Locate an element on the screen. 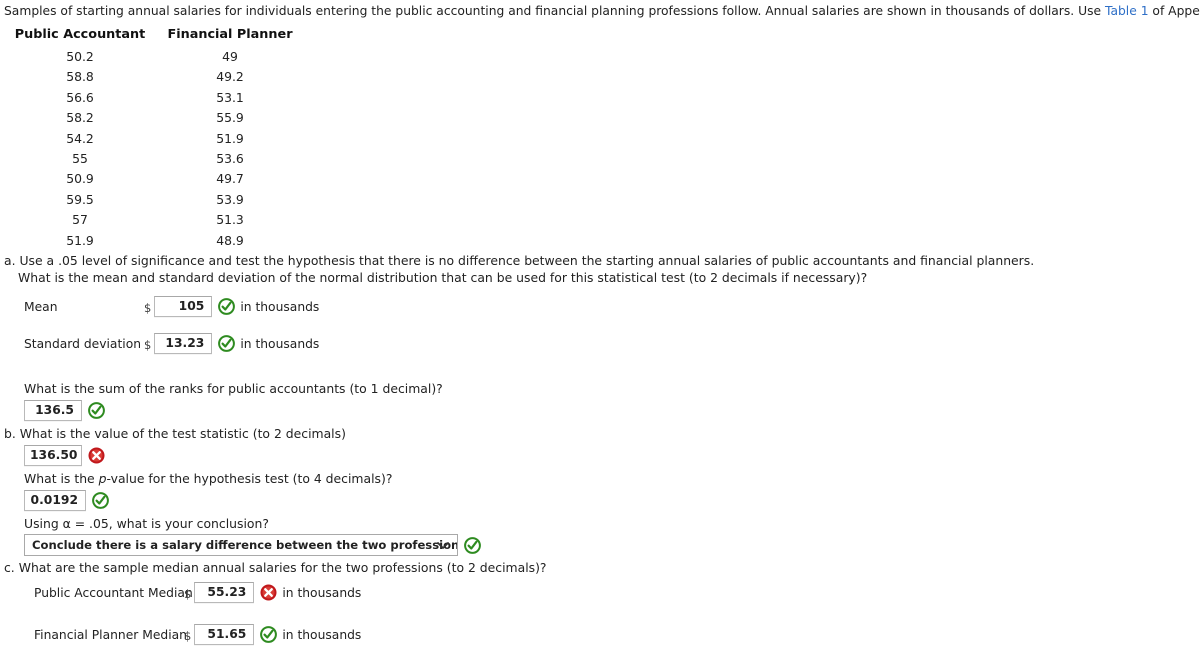  cell-financial-planner: 51.9 is located at coordinates (230, 138).